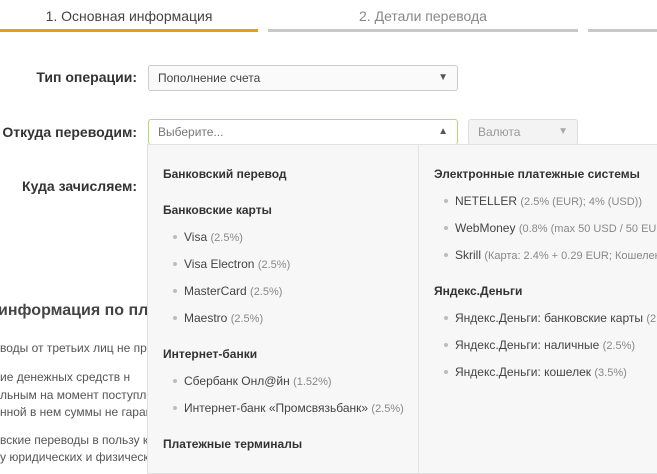  What do you see at coordinates (215, 291) in the screenshot?
I see `option-name: MasterCard` at bounding box center [215, 291].